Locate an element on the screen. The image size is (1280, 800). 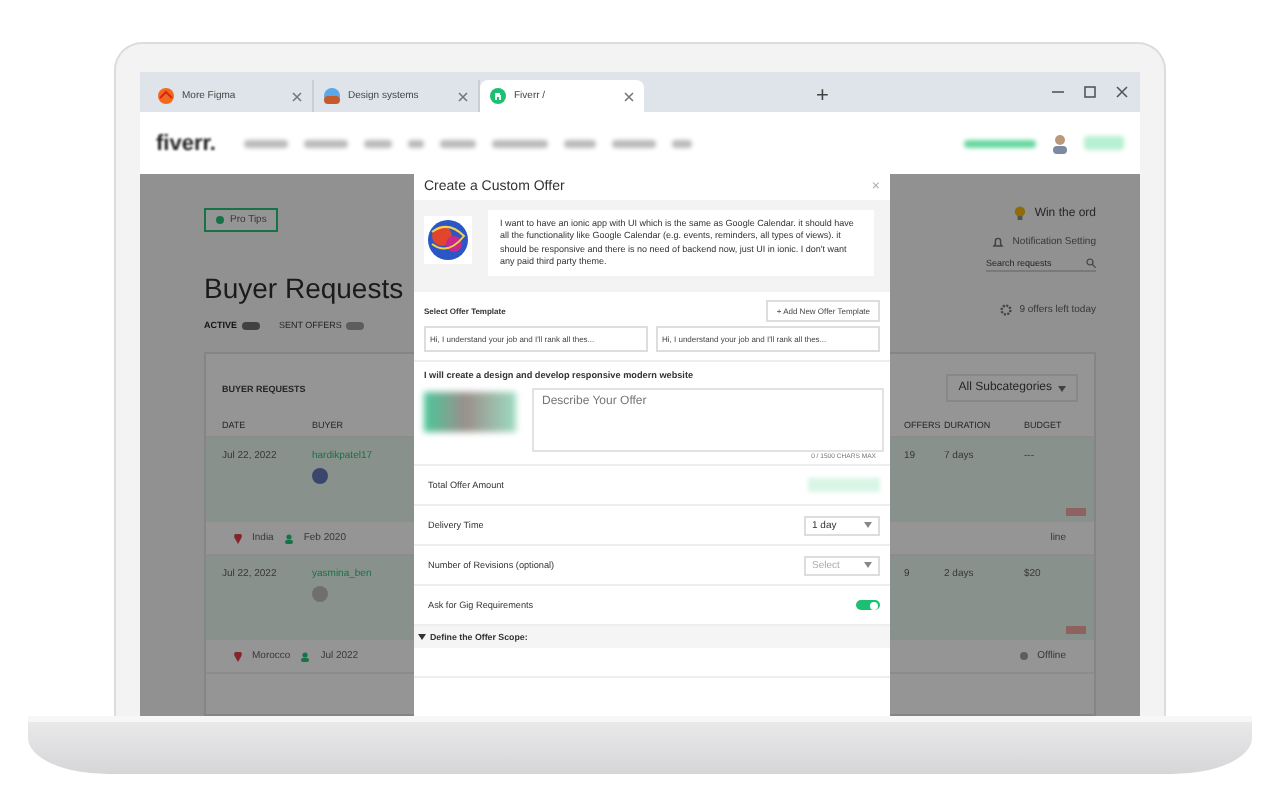
blurred-button is located at coordinates (1104, 143).